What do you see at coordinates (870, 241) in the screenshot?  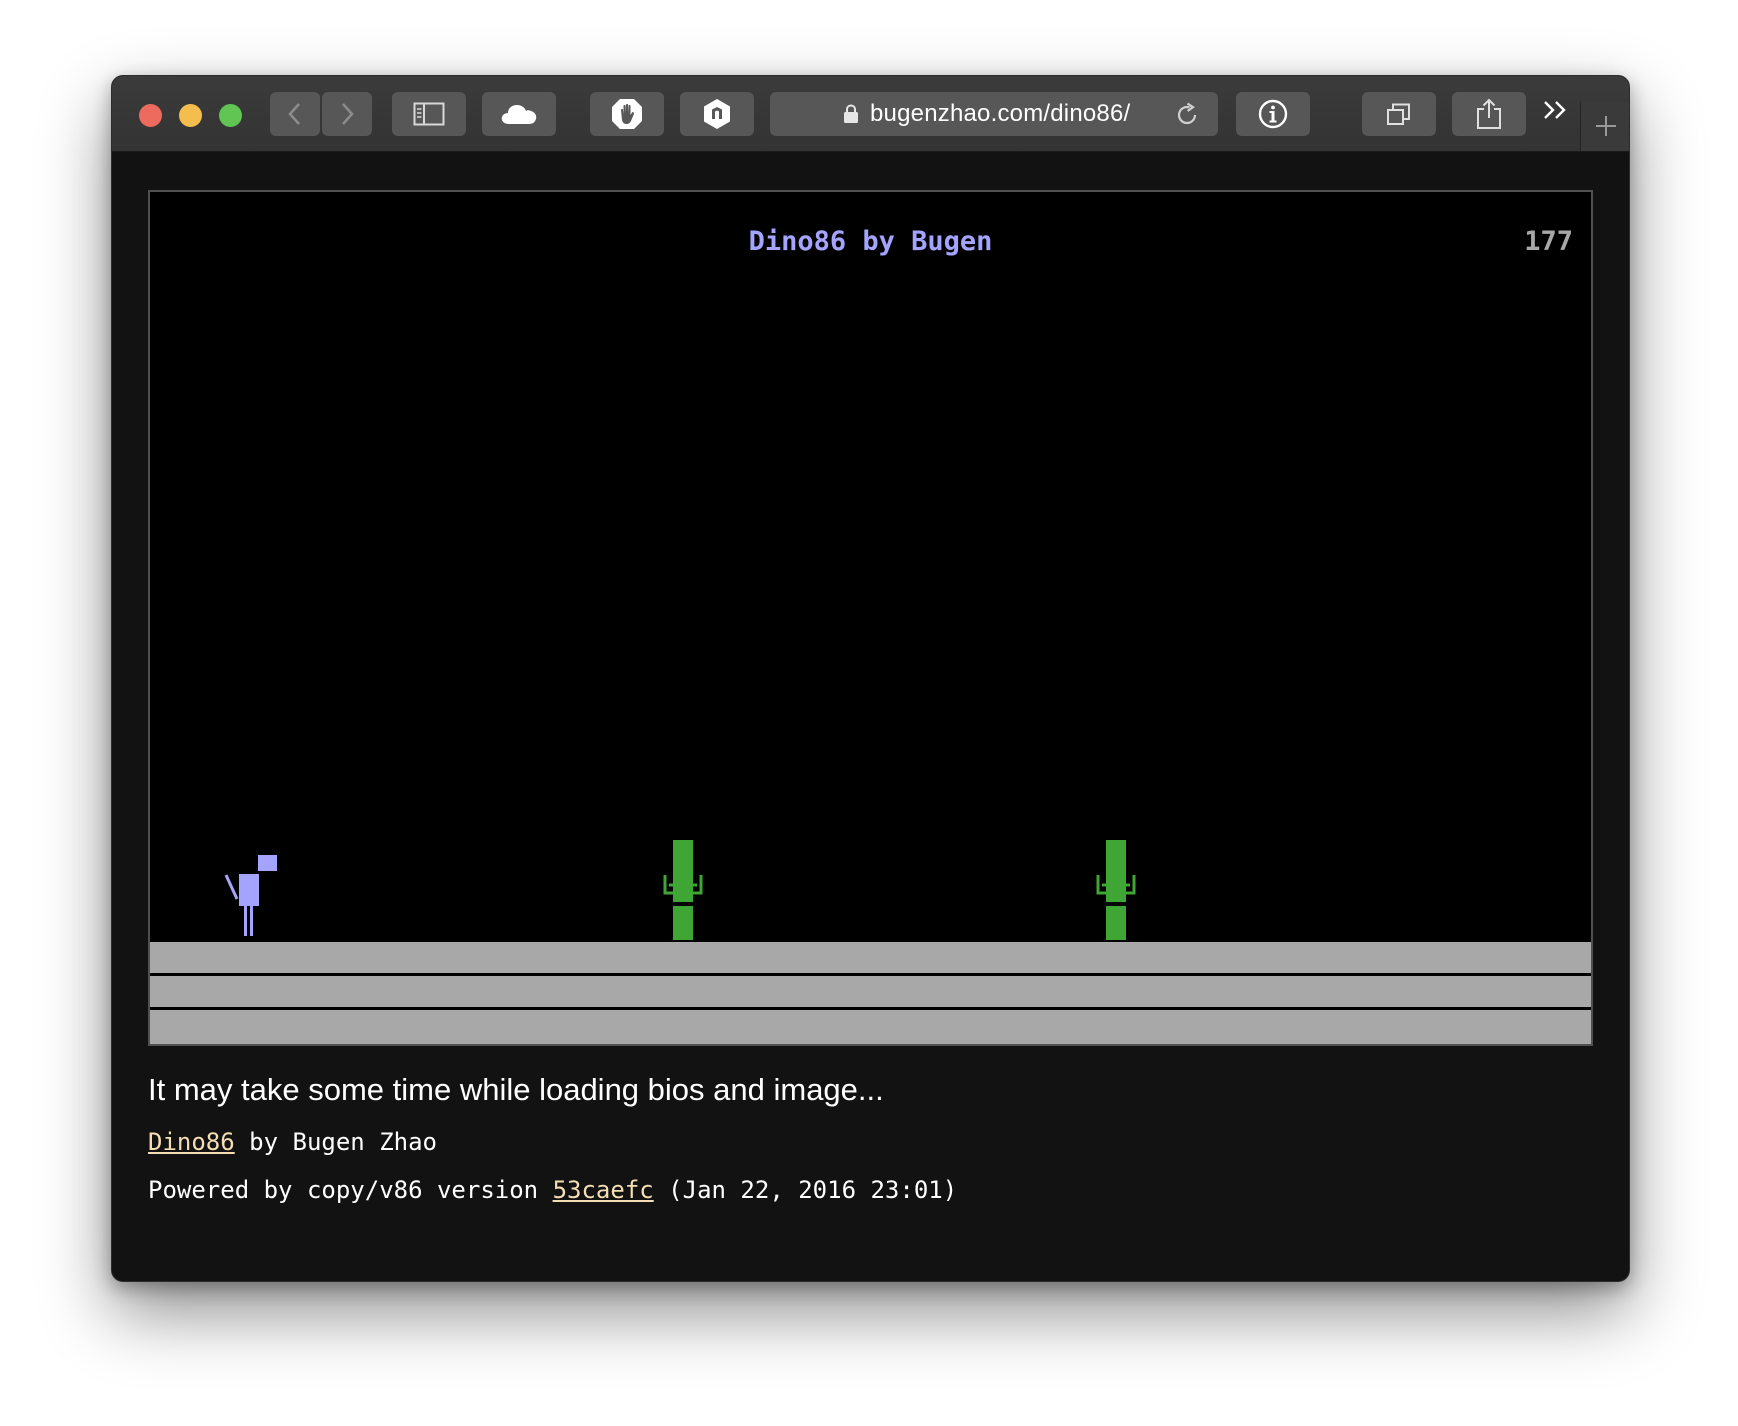 I see `game-title: Dino86 by Bugen` at bounding box center [870, 241].